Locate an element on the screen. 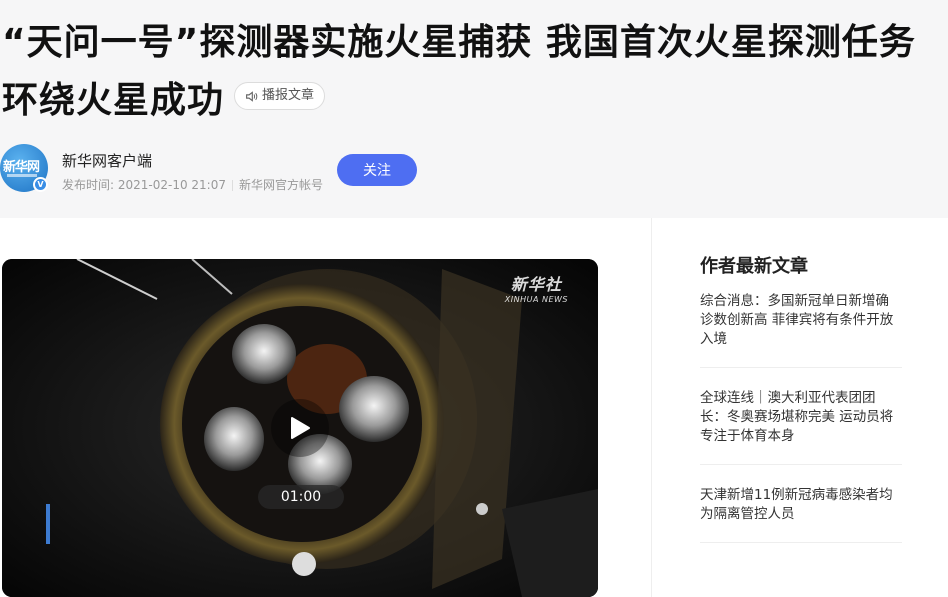 The image size is (948, 597). watermark-sub: XINHUA NEWS is located at coordinates (536, 299).